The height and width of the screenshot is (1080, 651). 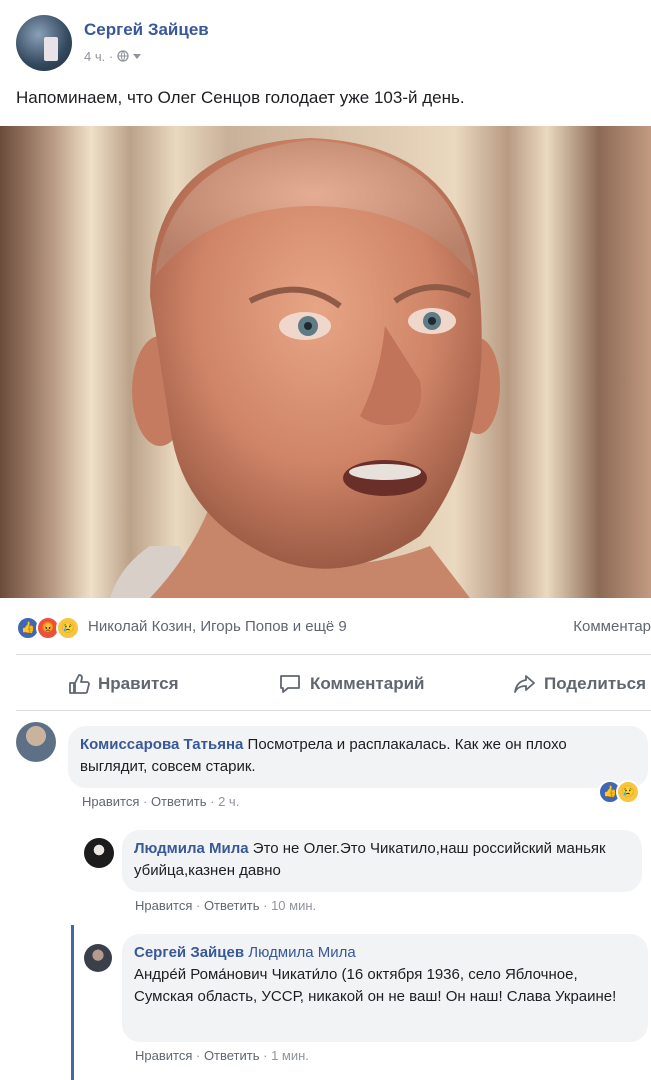 I want to click on chevron-down-icon, so click(x=137, y=57).